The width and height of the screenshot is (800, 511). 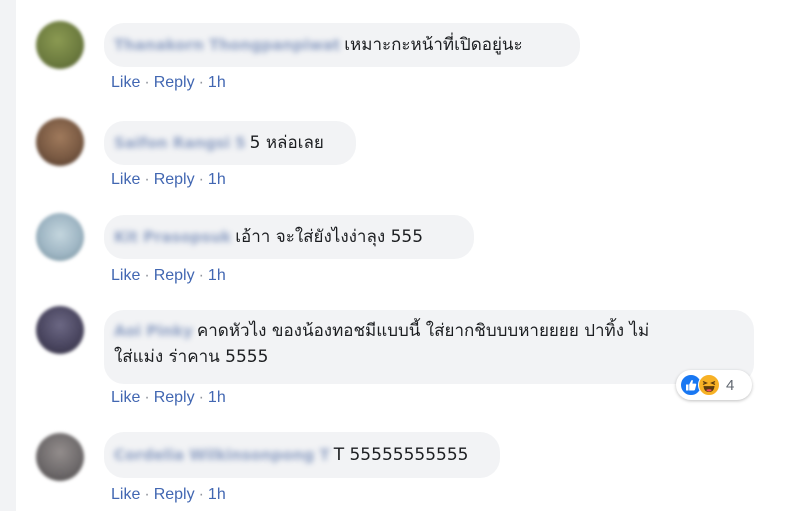 What do you see at coordinates (180, 143) in the screenshot?
I see `comment-author: Saifon Rangsi 5` at bounding box center [180, 143].